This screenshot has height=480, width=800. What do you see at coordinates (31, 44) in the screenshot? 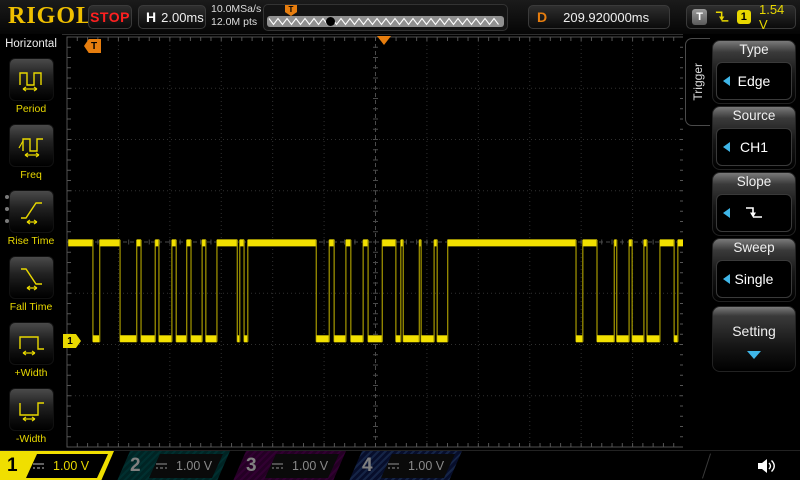
I see `sidebar-title: Horizontal` at bounding box center [31, 44].